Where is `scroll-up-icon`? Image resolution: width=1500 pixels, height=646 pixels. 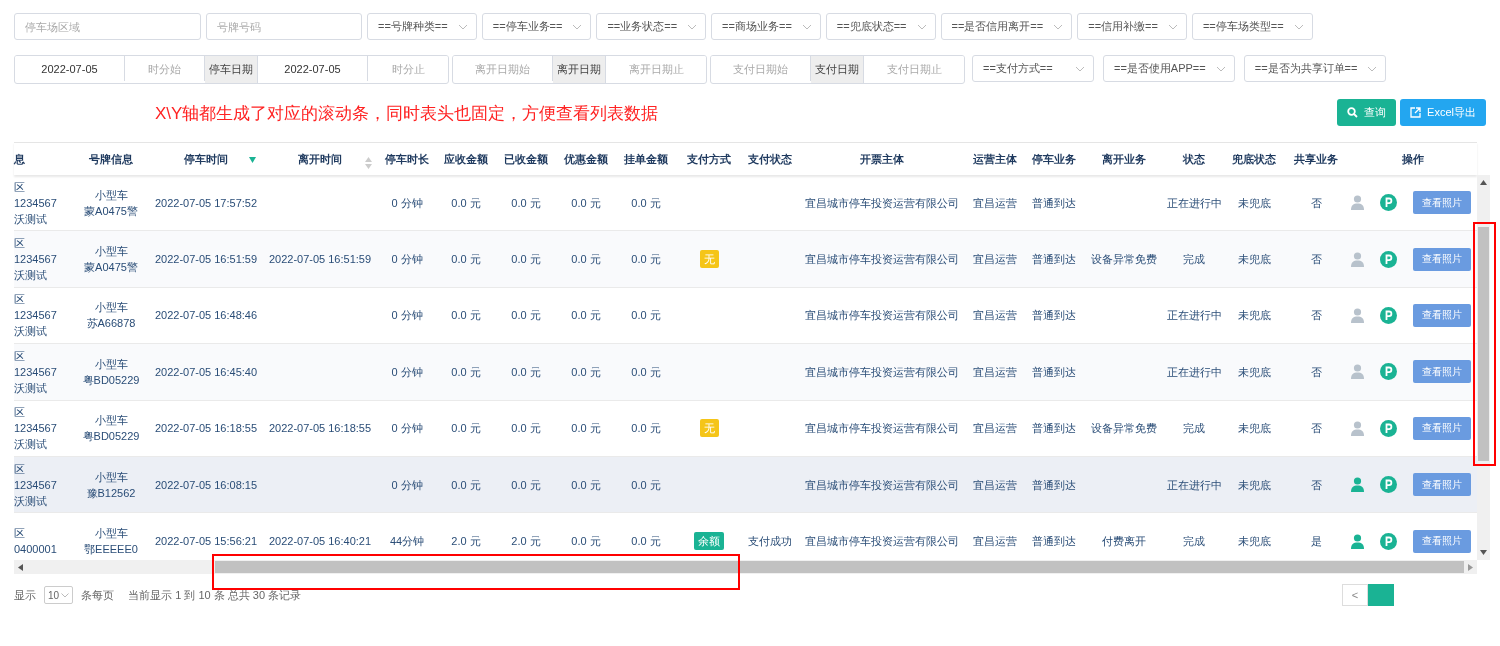 scroll-up-icon is located at coordinates (1483, 182).